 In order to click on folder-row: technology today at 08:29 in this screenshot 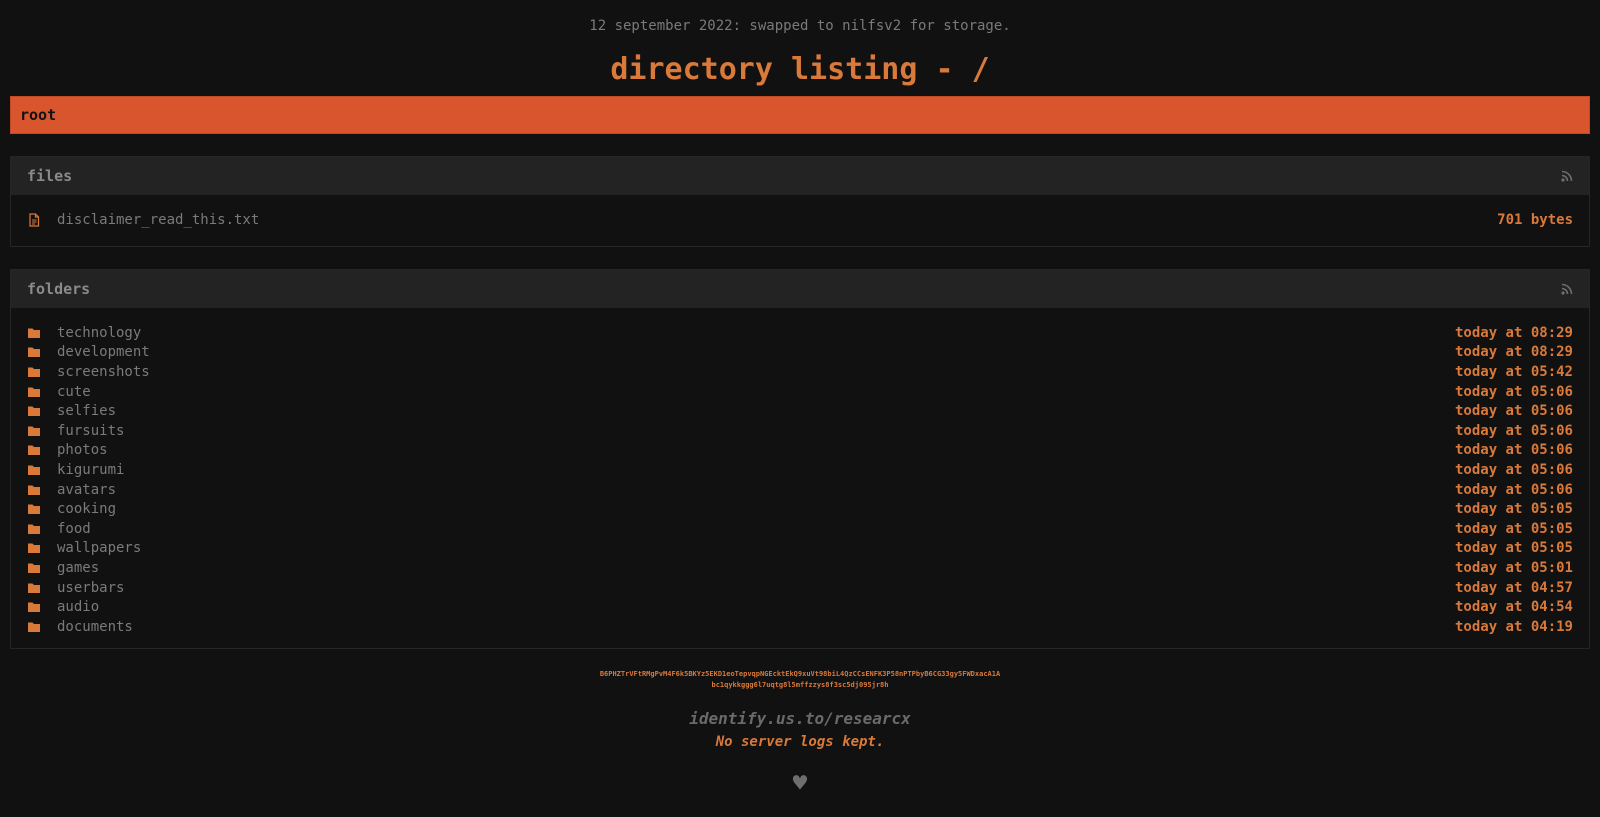, I will do `click(800, 333)`.